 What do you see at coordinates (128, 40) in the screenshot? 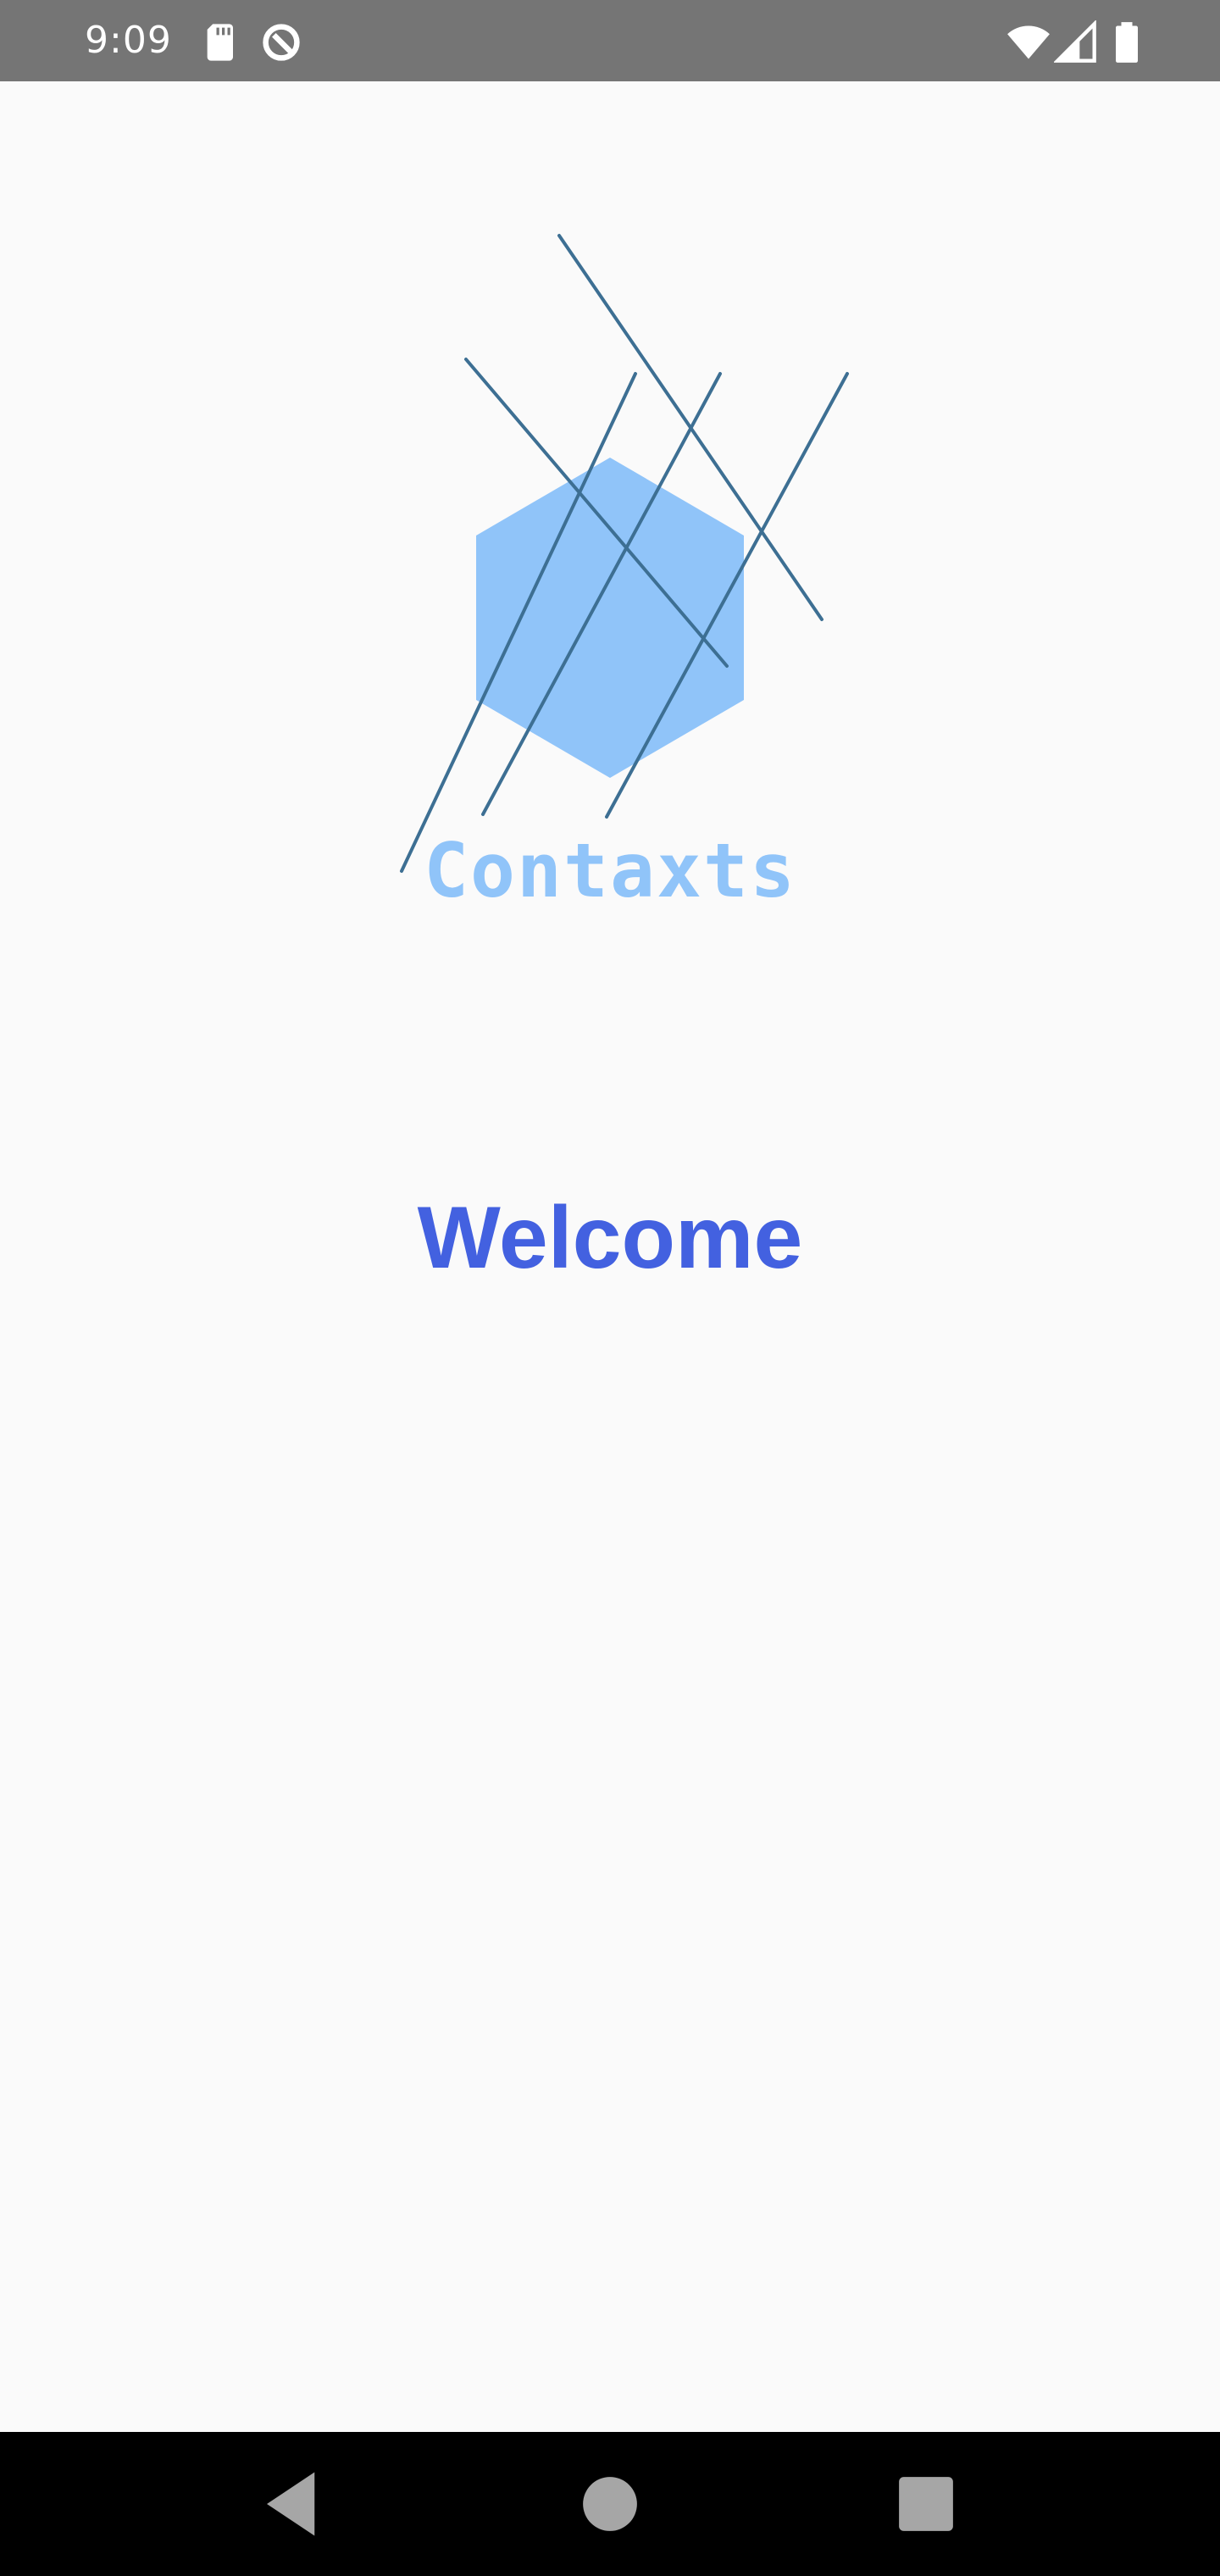
I see `status-time: 9:09` at bounding box center [128, 40].